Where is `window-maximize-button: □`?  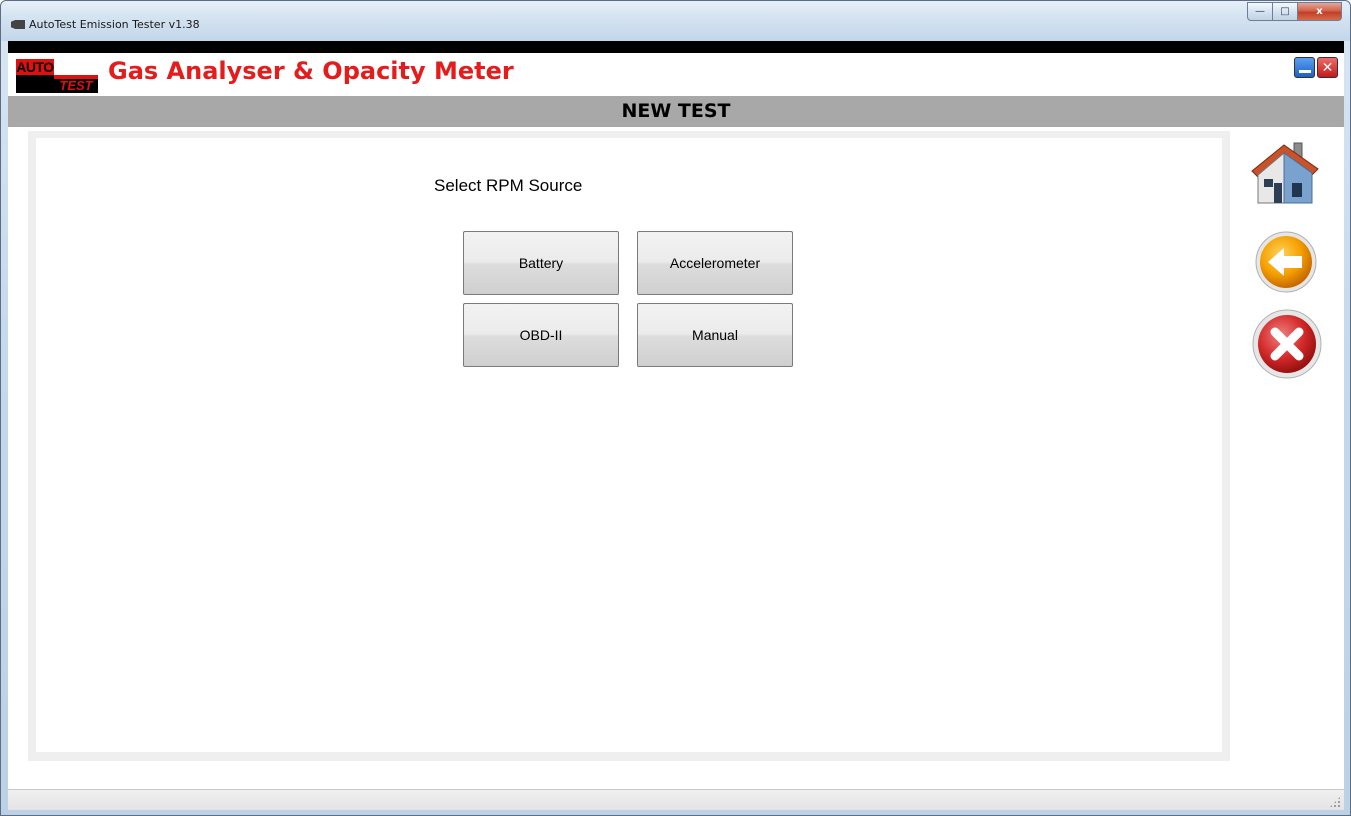
window-maximize-button: □ is located at coordinates (1285, 11).